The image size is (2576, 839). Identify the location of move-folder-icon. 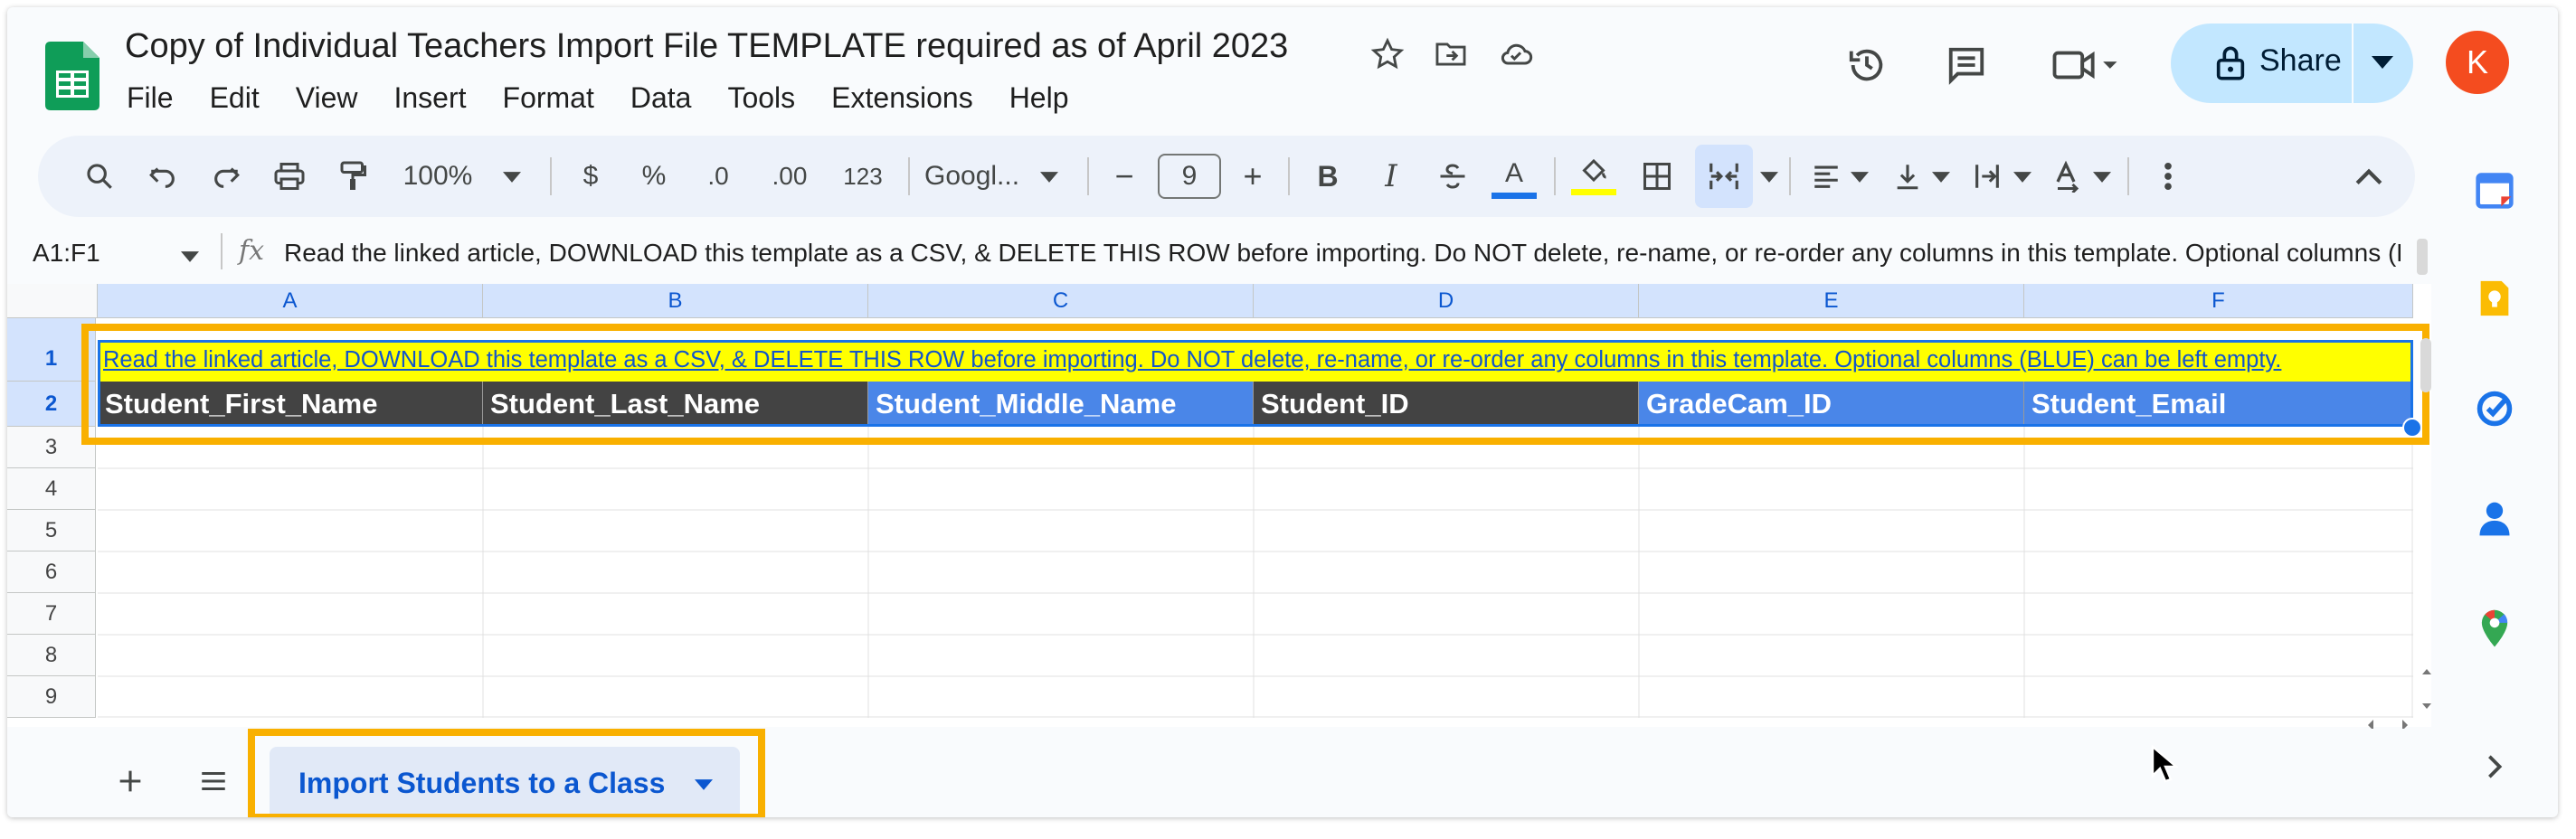
(1451, 54).